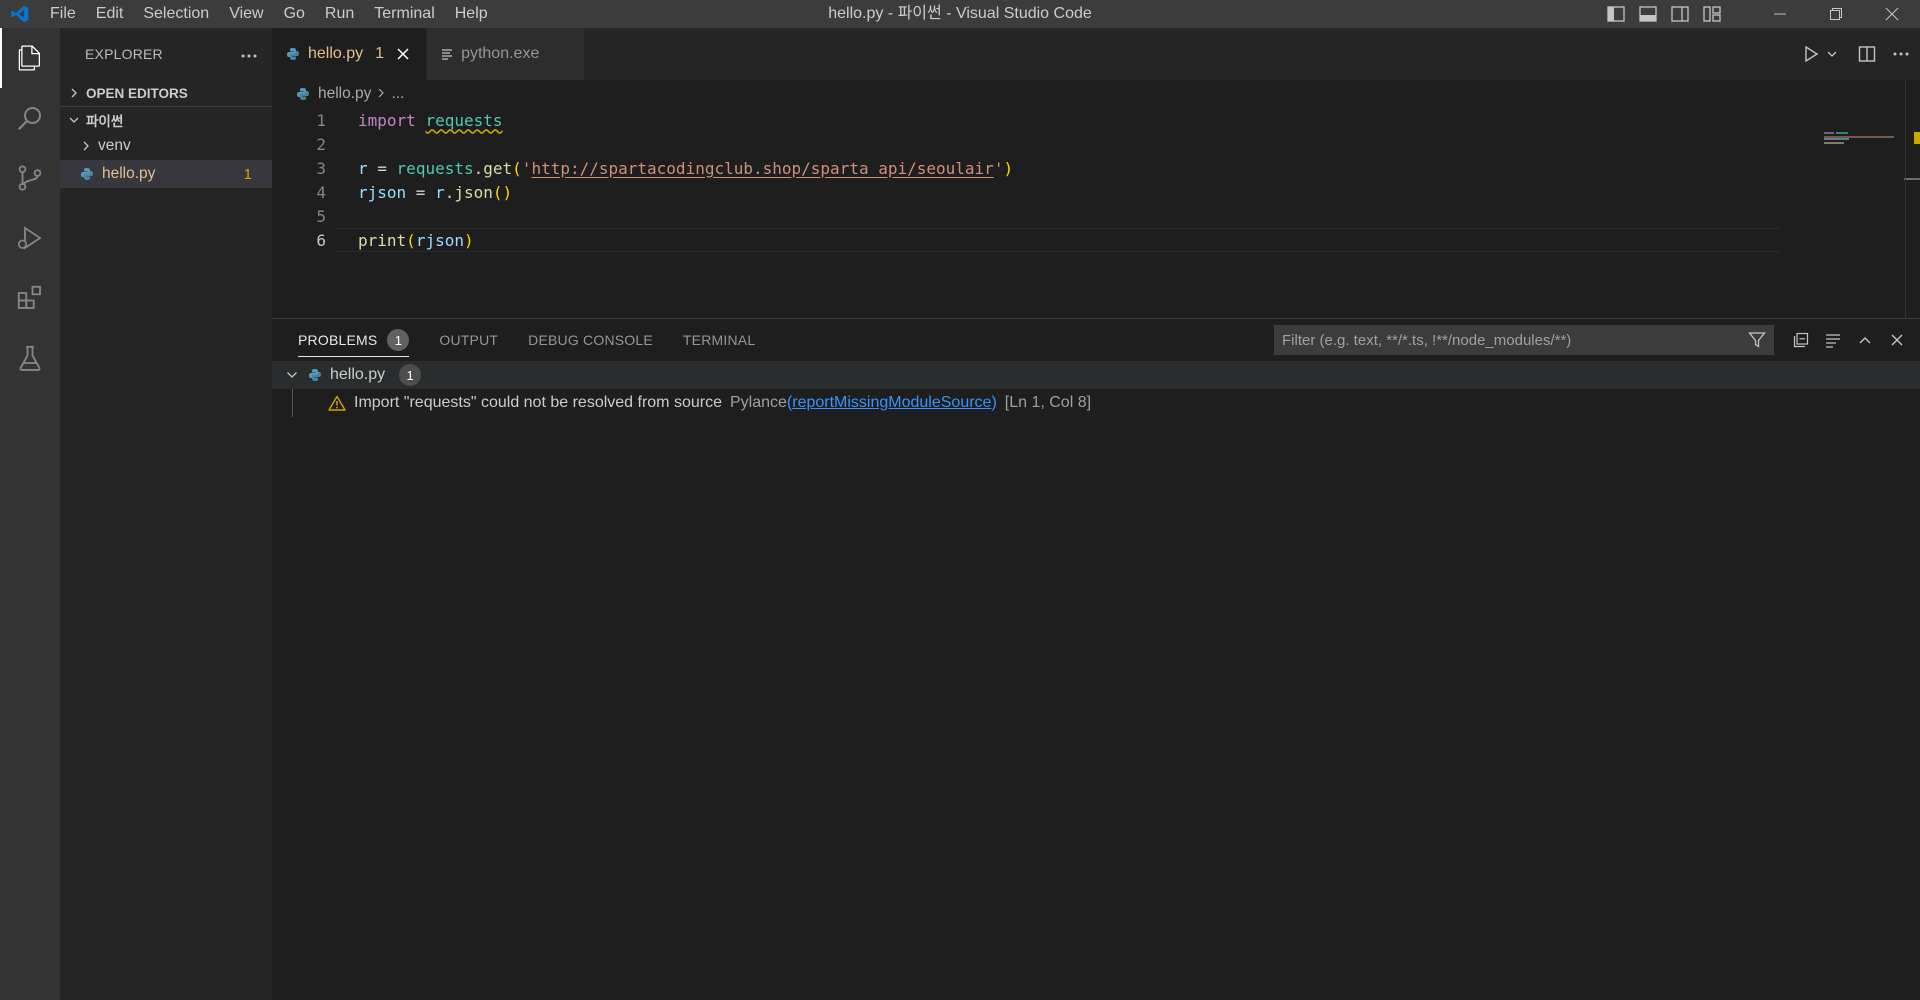 The height and width of the screenshot is (1000, 1920). What do you see at coordinates (439, 240) in the screenshot?
I see `code-token: rjson` at bounding box center [439, 240].